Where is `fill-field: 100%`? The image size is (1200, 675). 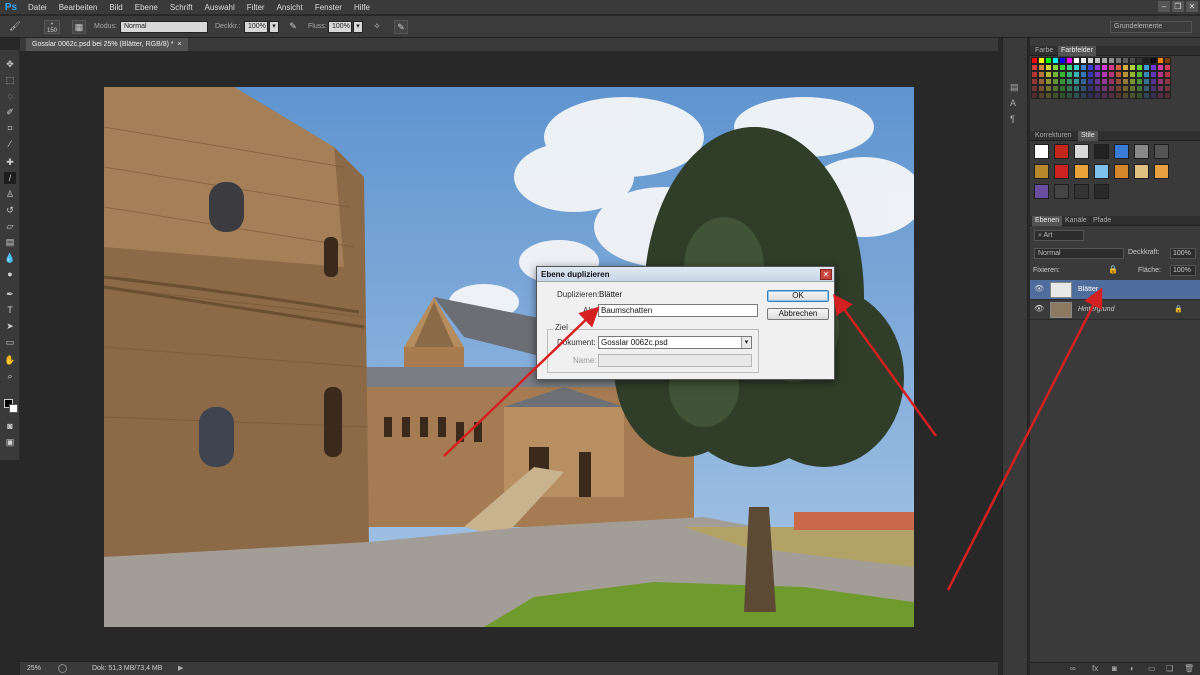 fill-field: 100% is located at coordinates (1183, 270).